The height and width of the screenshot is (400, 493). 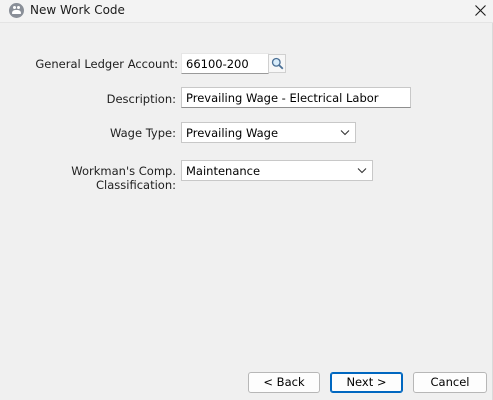 I want to click on workmans-comp-selected: Maintenance, so click(x=223, y=171).